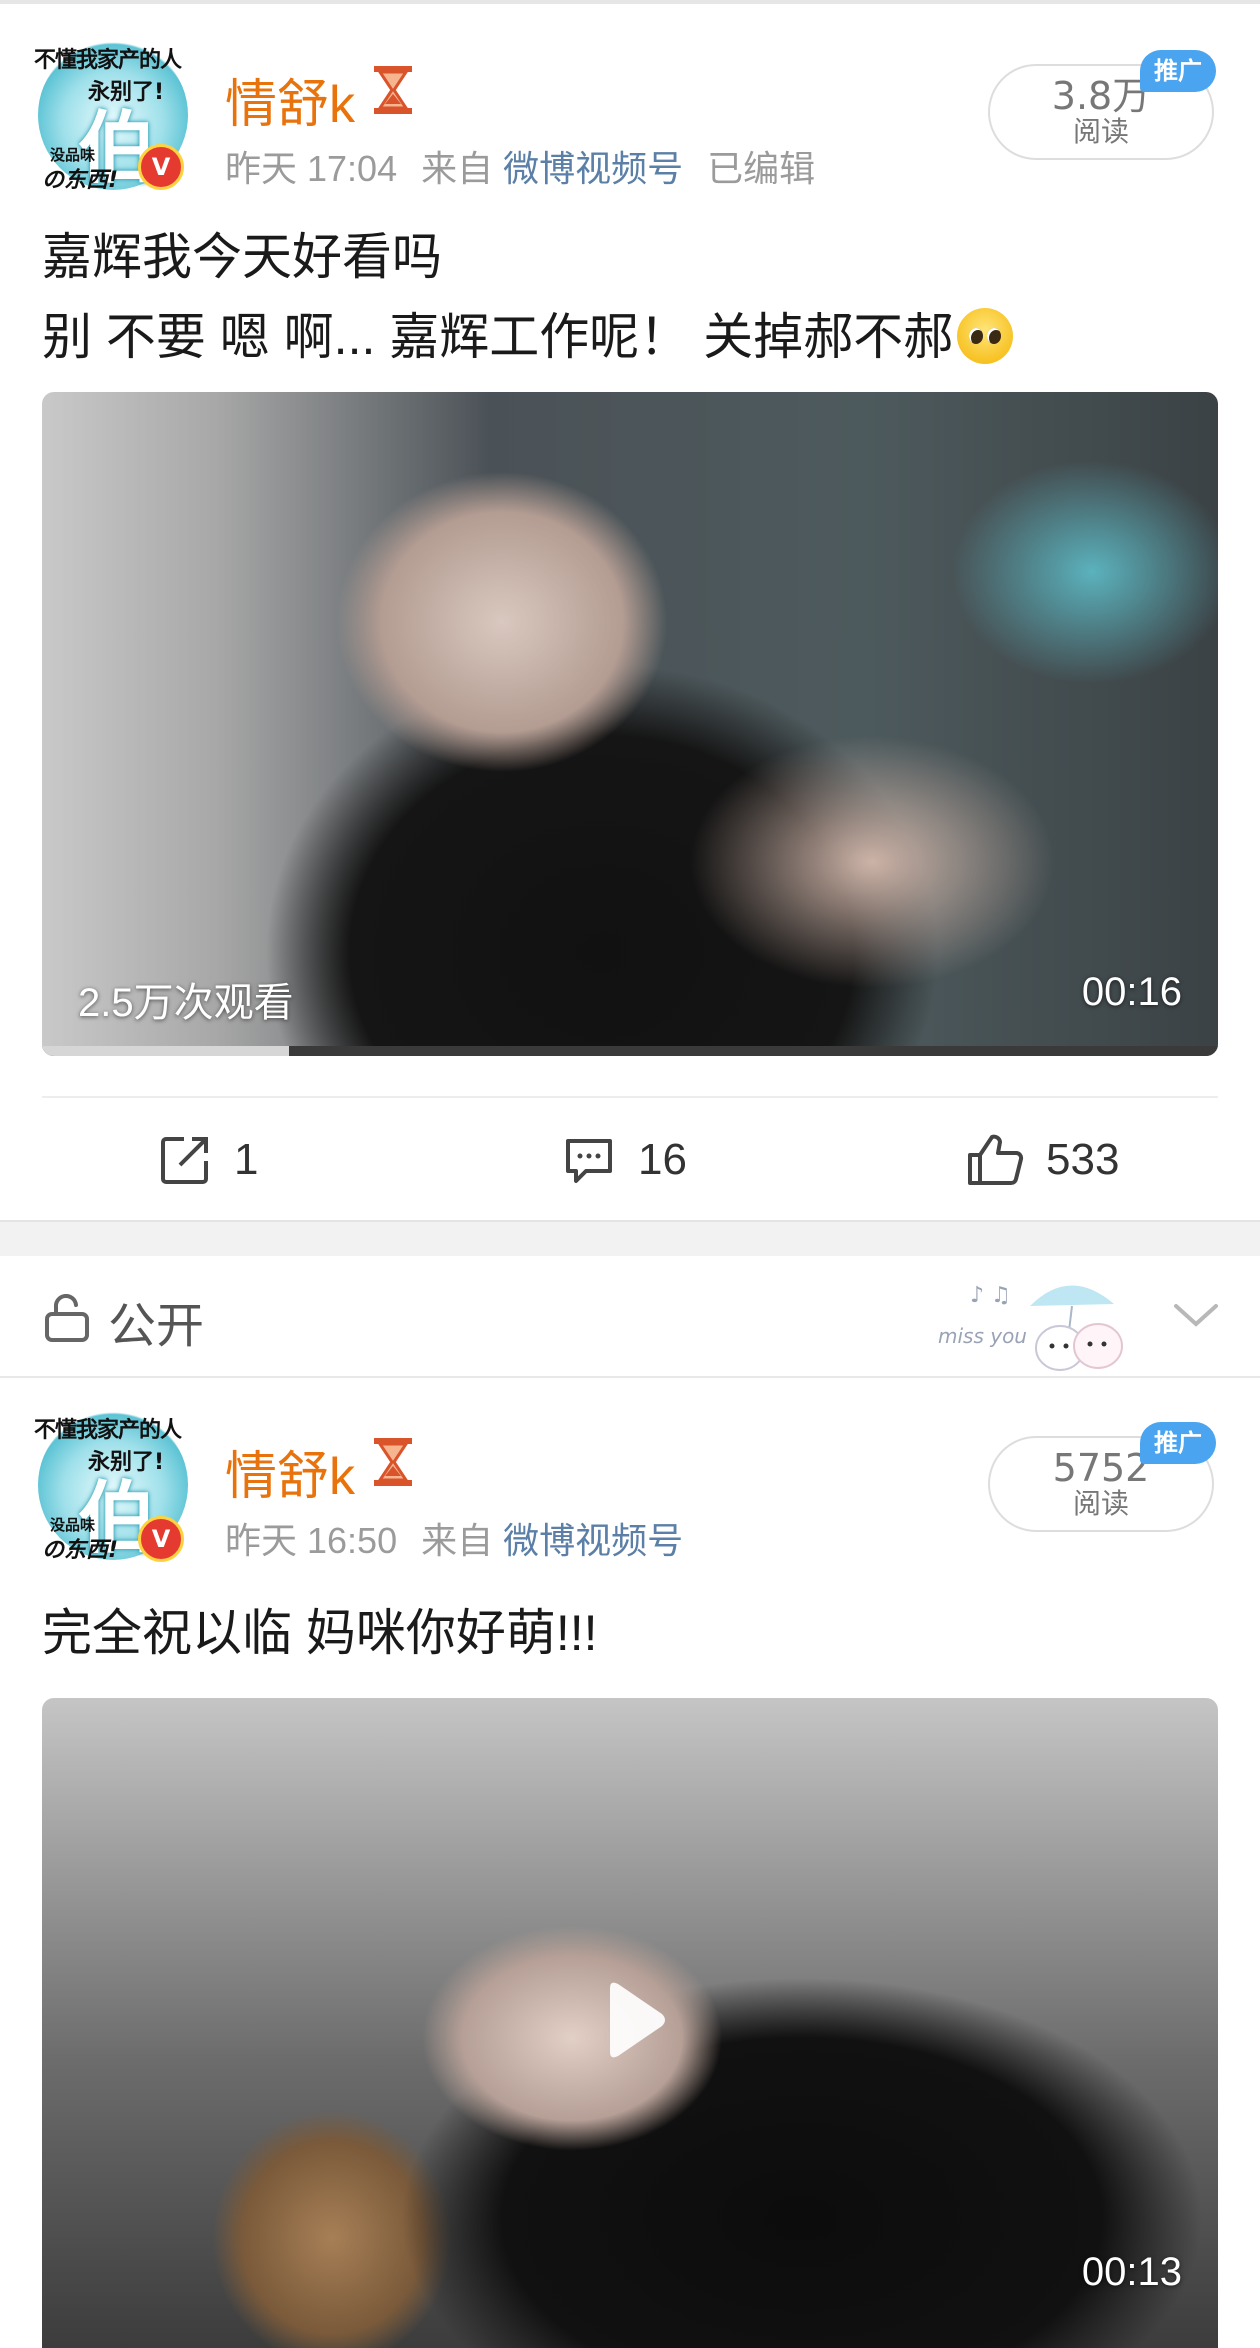 The image size is (1260, 2348). Describe the element at coordinates (985, 336) in the screenshot. I see `pleading-face-icon` at that location.